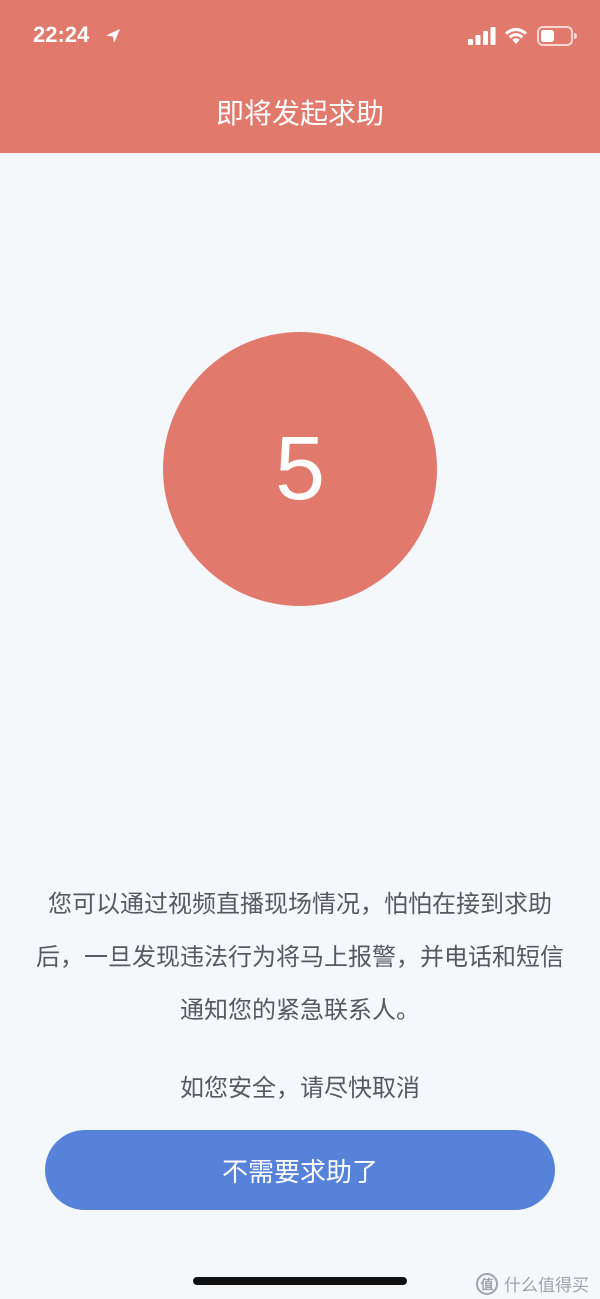 This screenshot has height=1299, width=600. I want to click on status-time: 22:24, so click(61, 34).